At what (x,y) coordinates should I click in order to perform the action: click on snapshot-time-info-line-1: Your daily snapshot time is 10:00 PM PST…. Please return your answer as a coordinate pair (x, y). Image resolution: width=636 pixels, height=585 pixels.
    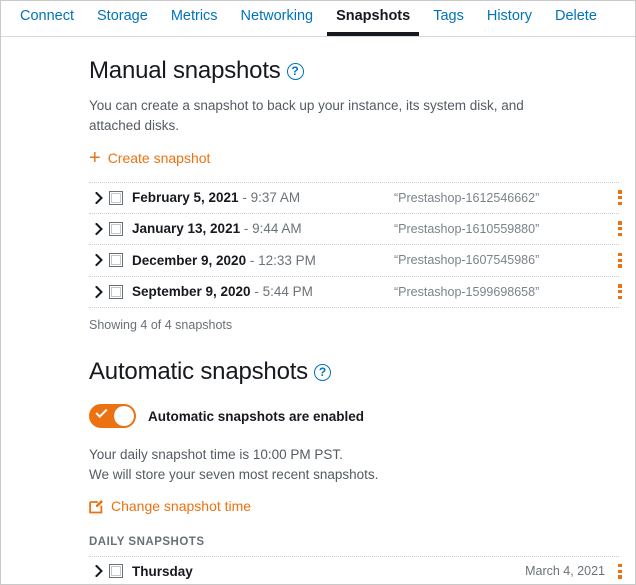
    Looking at the image, I should click on (216, 454).